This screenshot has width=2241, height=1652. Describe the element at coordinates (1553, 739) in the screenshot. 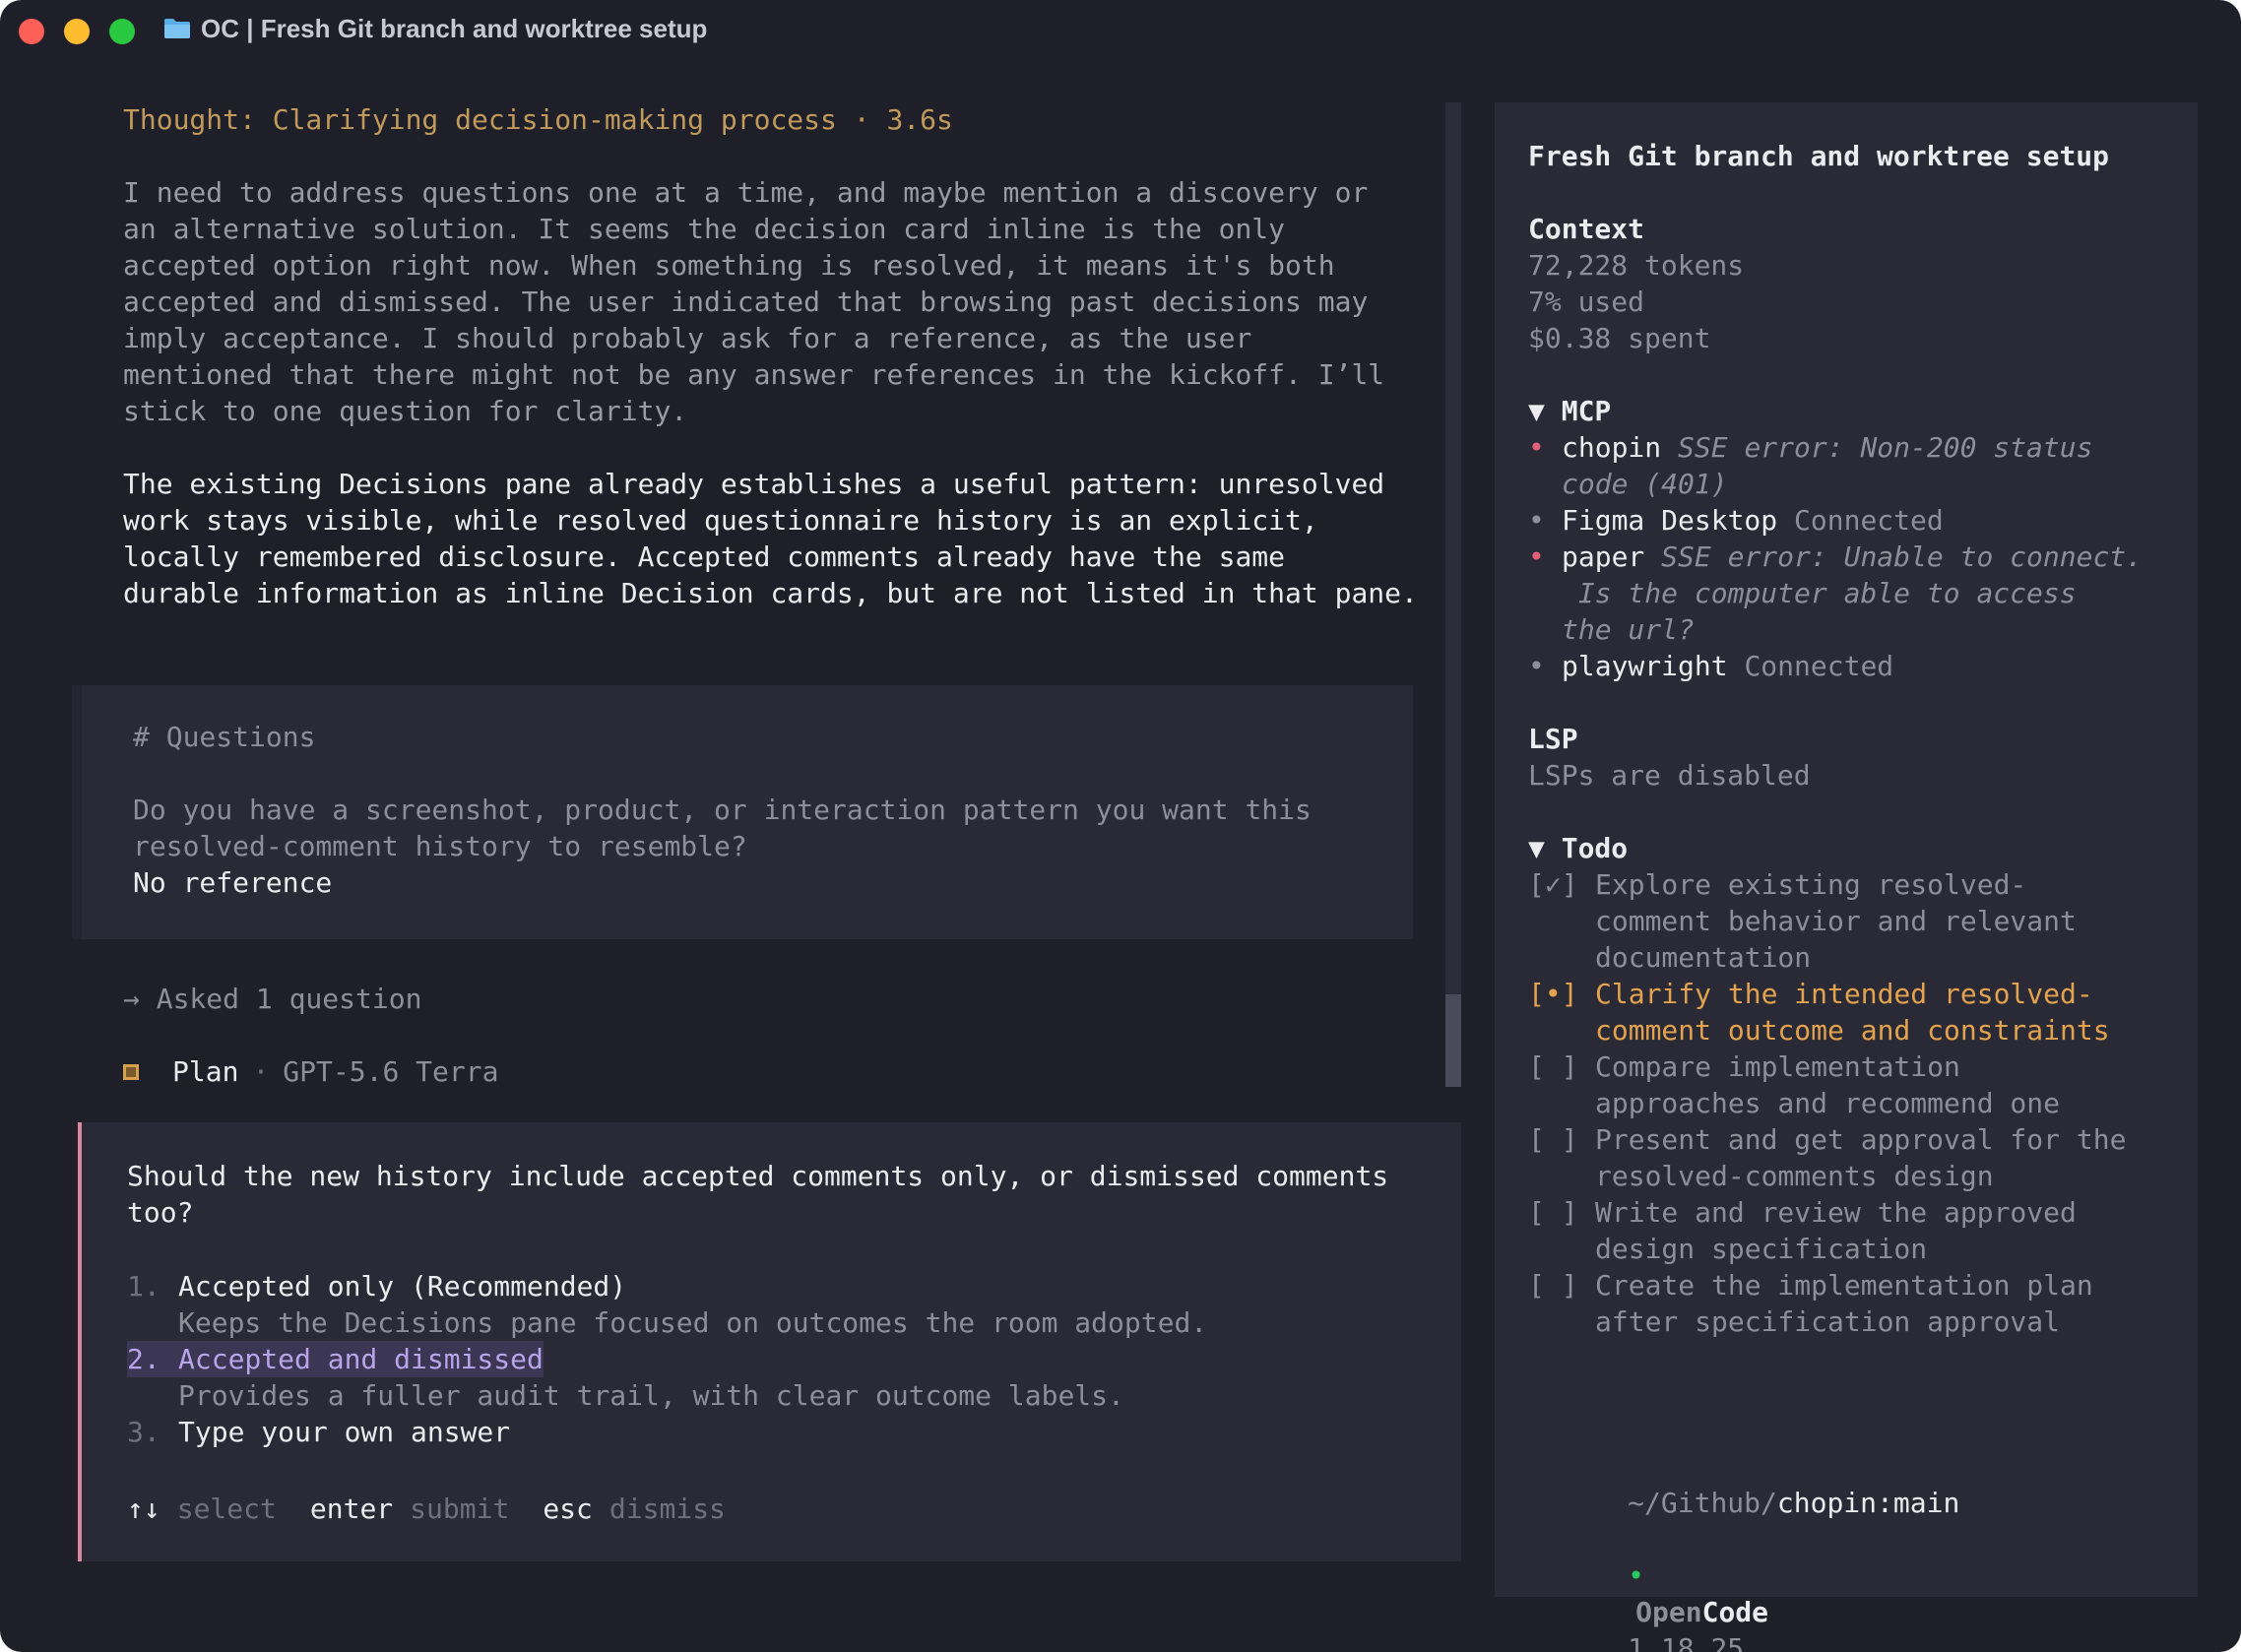

I see `lsp-heading: LSP` at that location.